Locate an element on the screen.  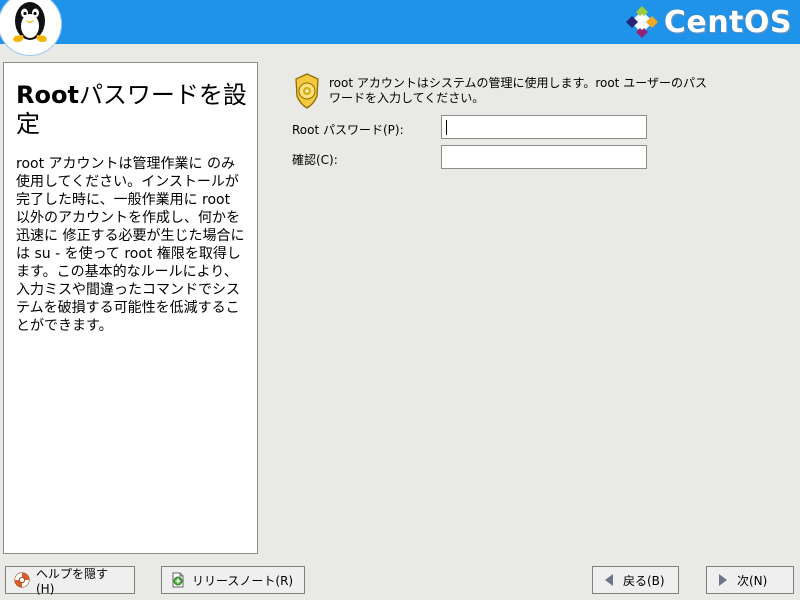
centos-brand-text: CentOS is located at coordinates (727, 22).